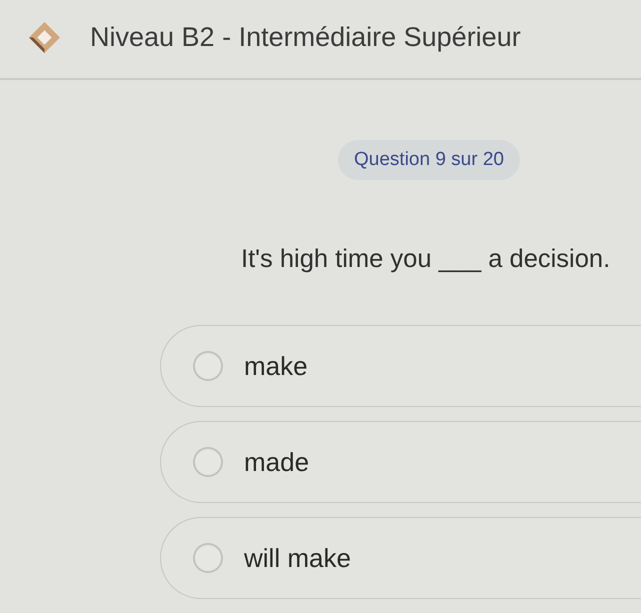 Image resolution: width=641 pixels, height=613 pixels. I want to click on option-label: made, so click(277, 462).